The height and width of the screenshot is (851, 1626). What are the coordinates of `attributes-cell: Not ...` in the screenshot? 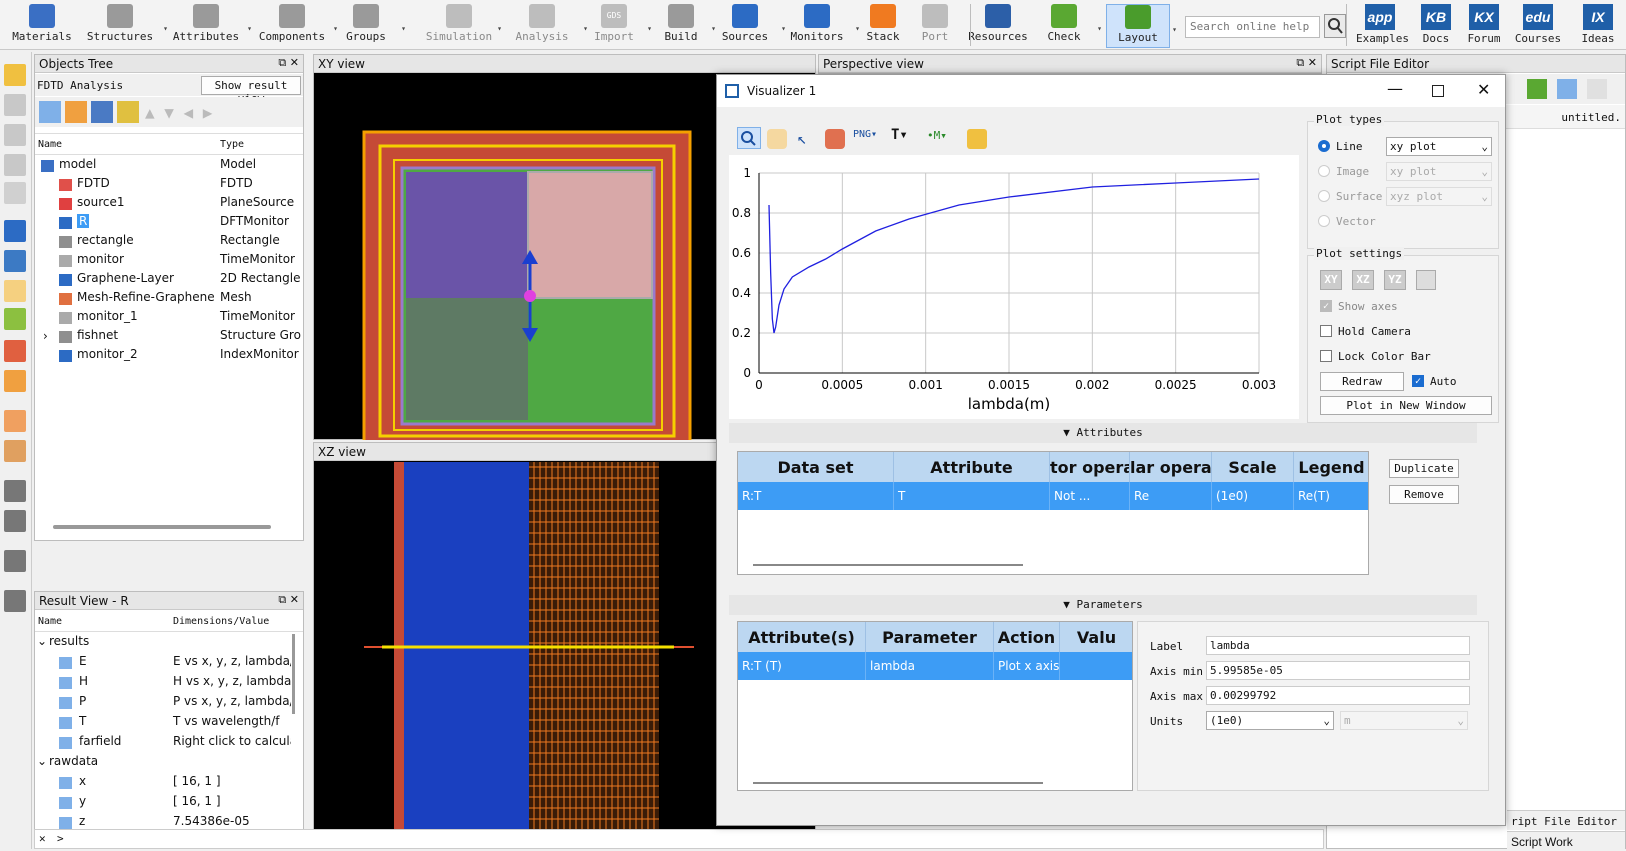 It's located at (1090, 496).